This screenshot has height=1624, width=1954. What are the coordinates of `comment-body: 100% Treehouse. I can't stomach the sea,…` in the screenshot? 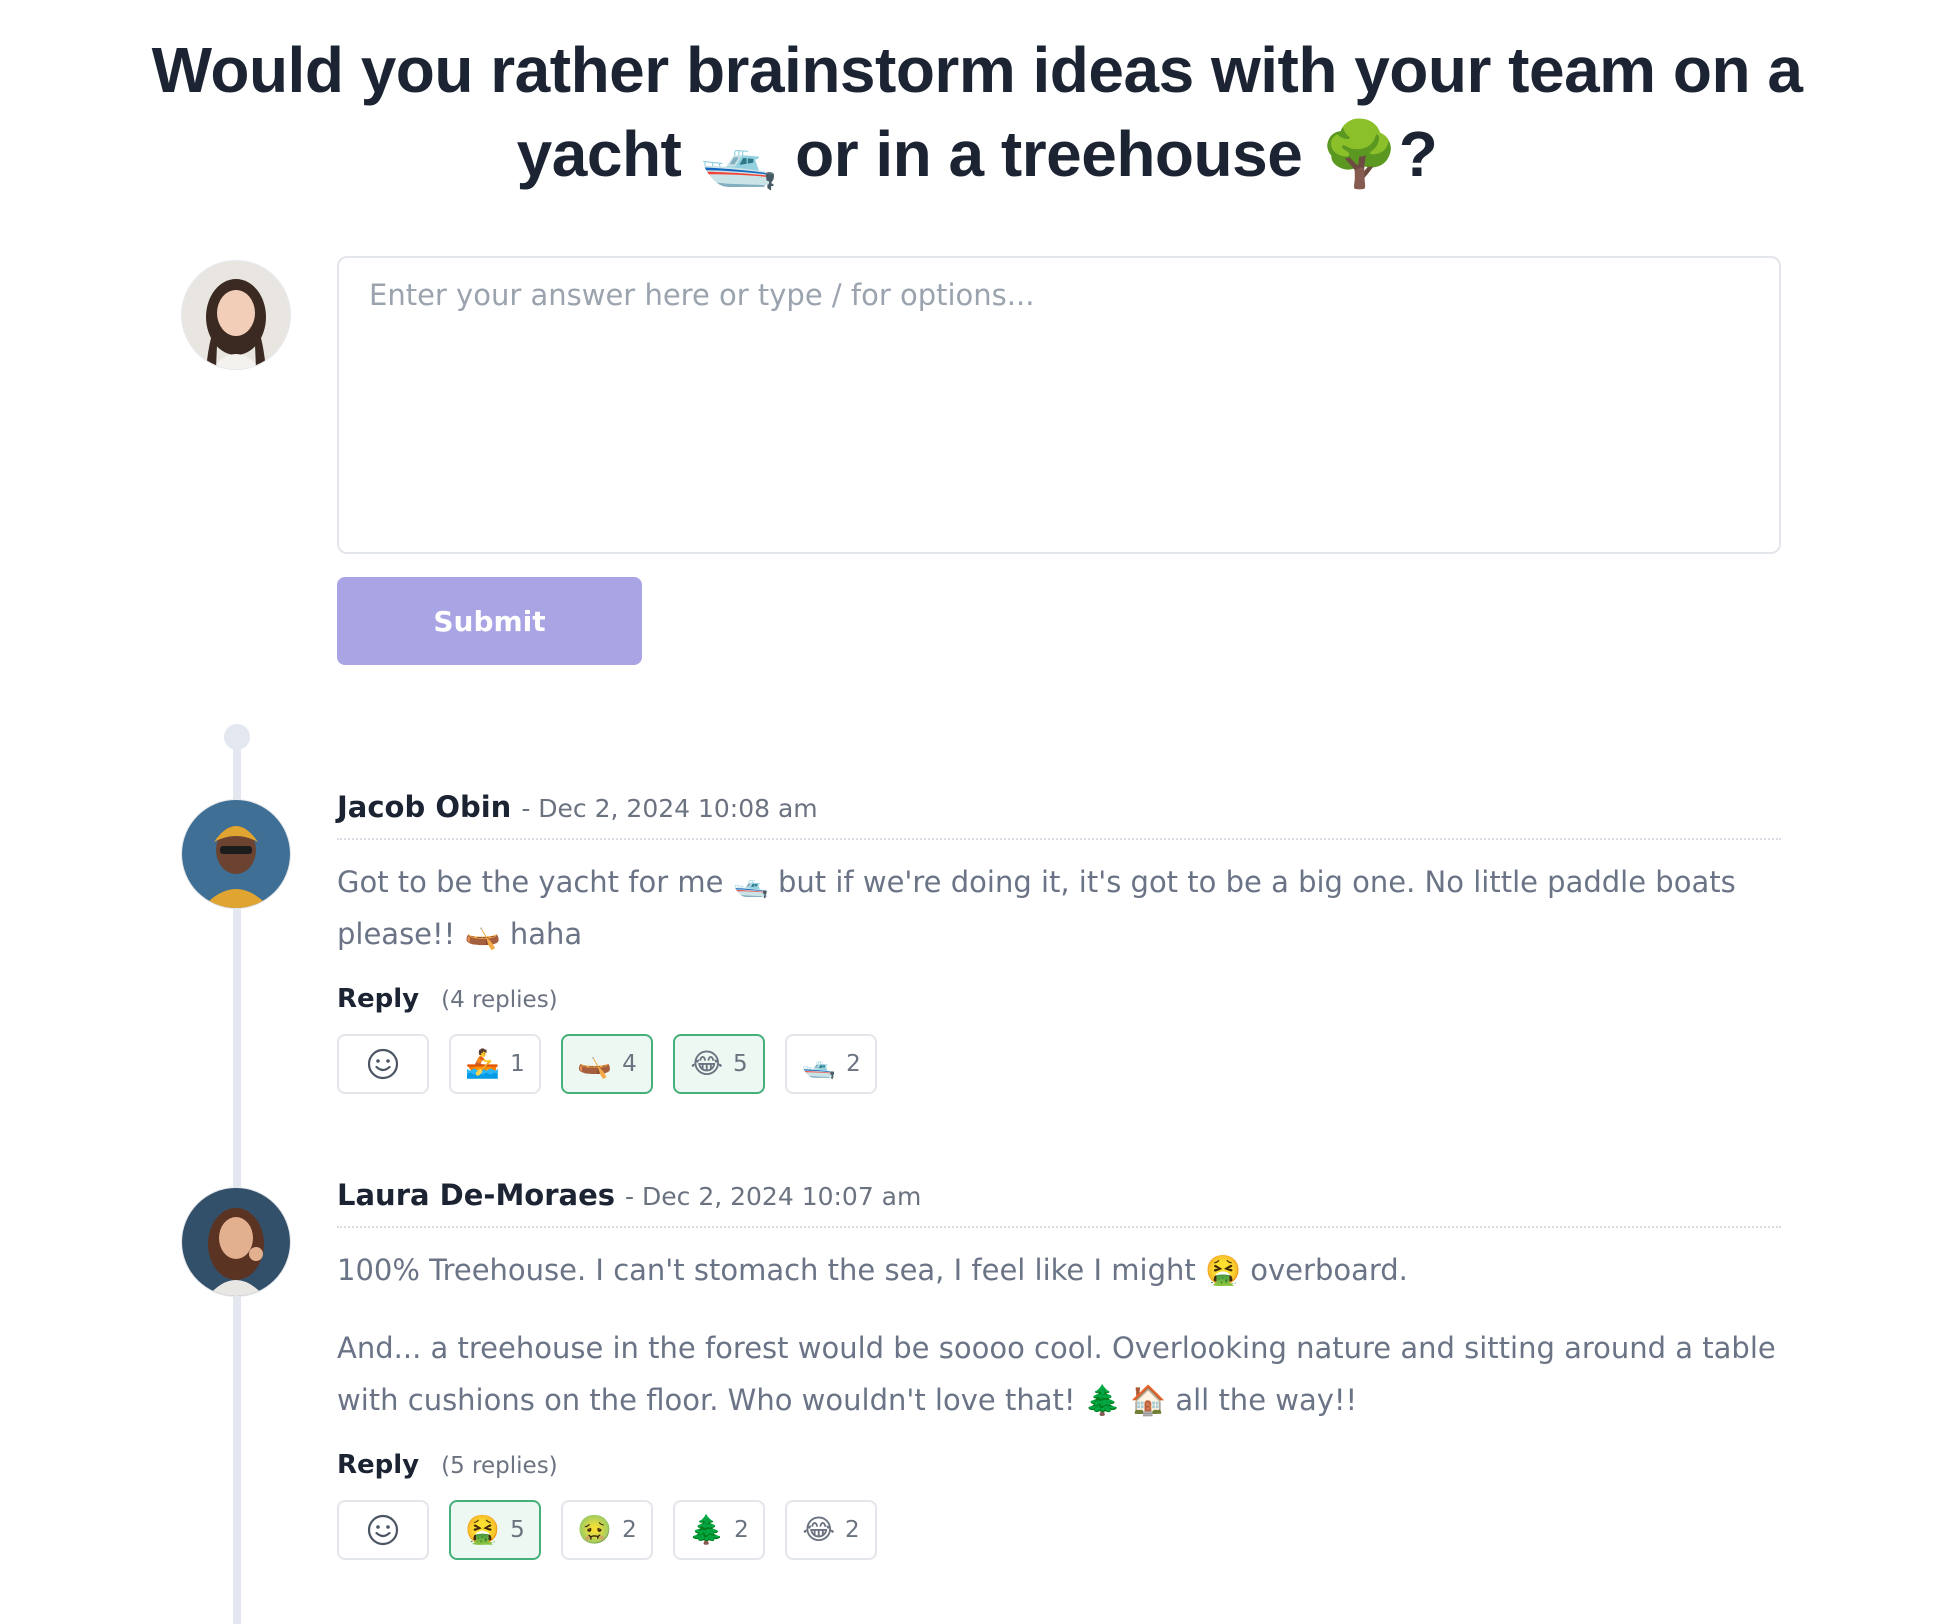 It's located at (1059, 1335).